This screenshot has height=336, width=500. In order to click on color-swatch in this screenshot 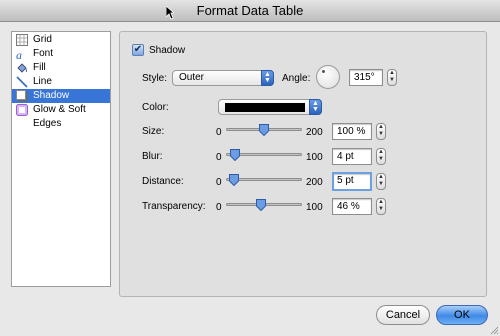, I will do `click(265, 107)`.